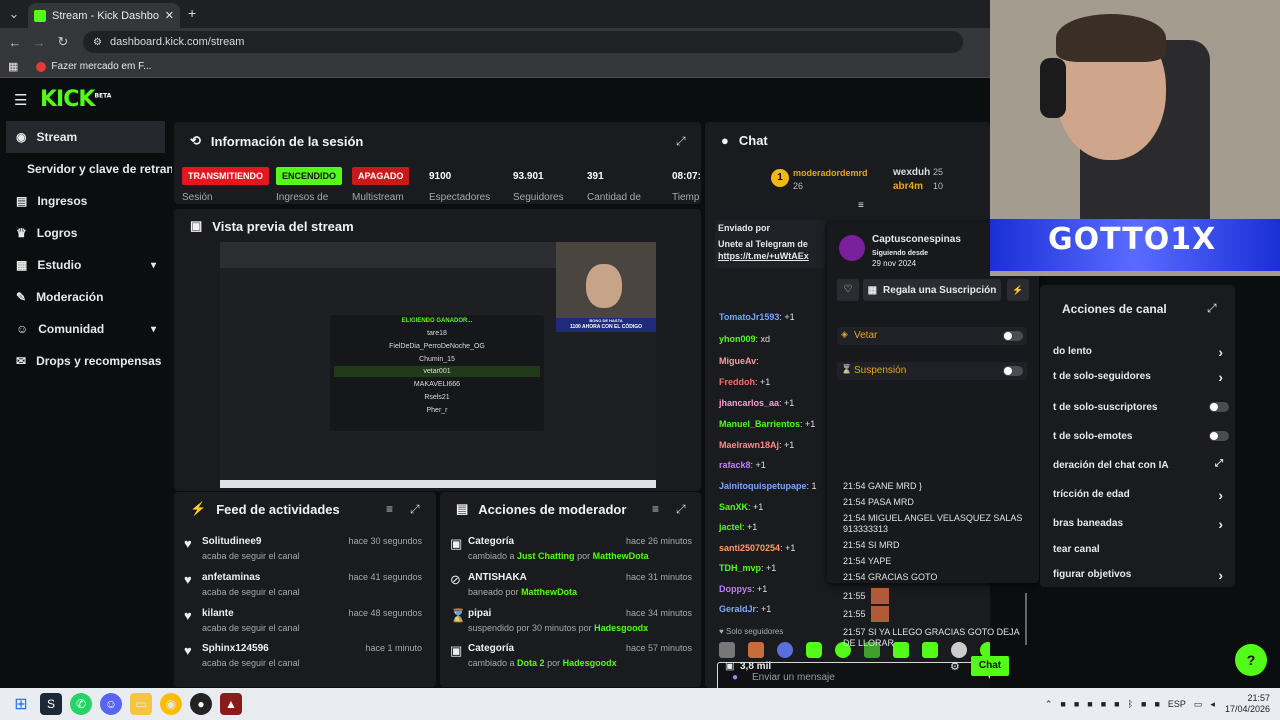  I want to click on history-scrollbar, so click(1026, 619).